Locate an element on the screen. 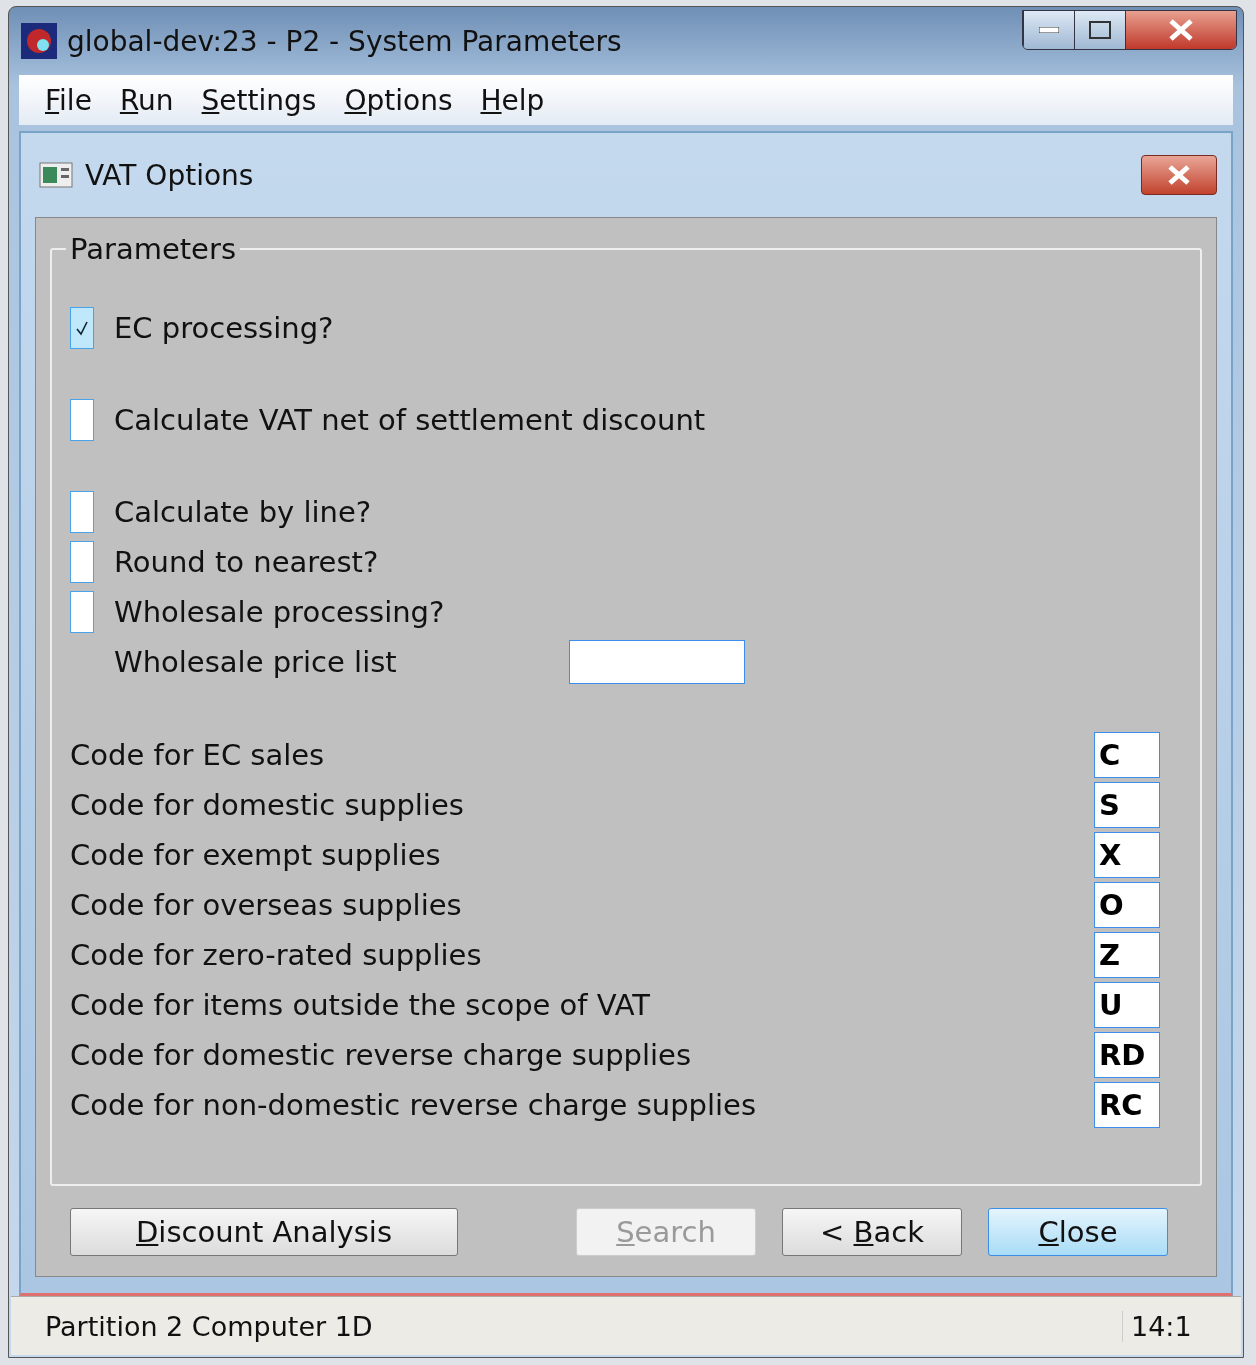 The width and height of the screenshot is (1256, 1365). checkmark-icon is located at coordinates (82, 328).